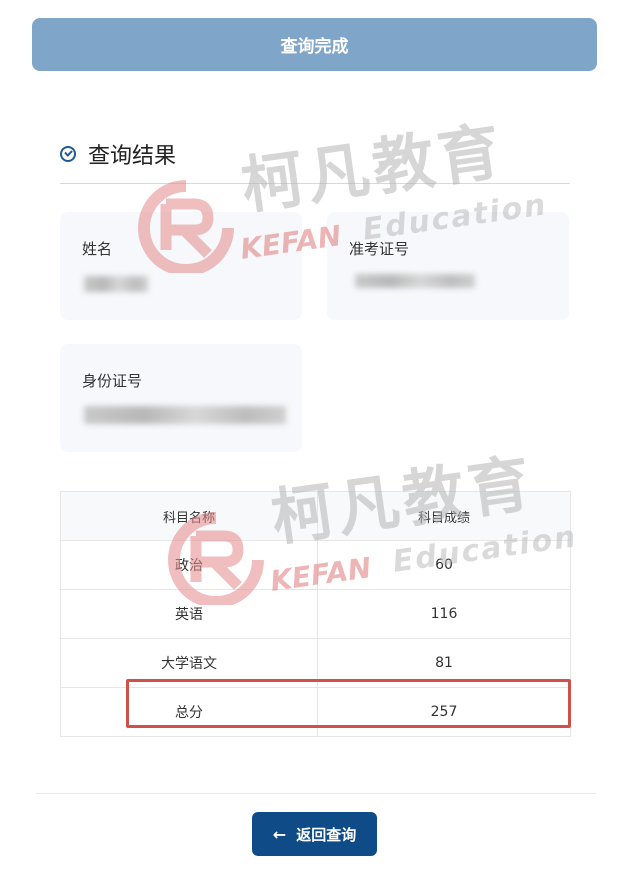  I want to click on total-highlight-box, so click(348, 703).